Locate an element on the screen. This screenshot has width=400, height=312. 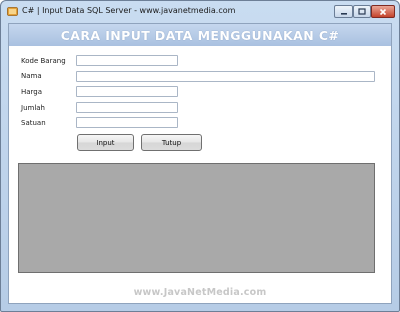
jumlah-label: Jumlah is located at coordinates (33, 108).